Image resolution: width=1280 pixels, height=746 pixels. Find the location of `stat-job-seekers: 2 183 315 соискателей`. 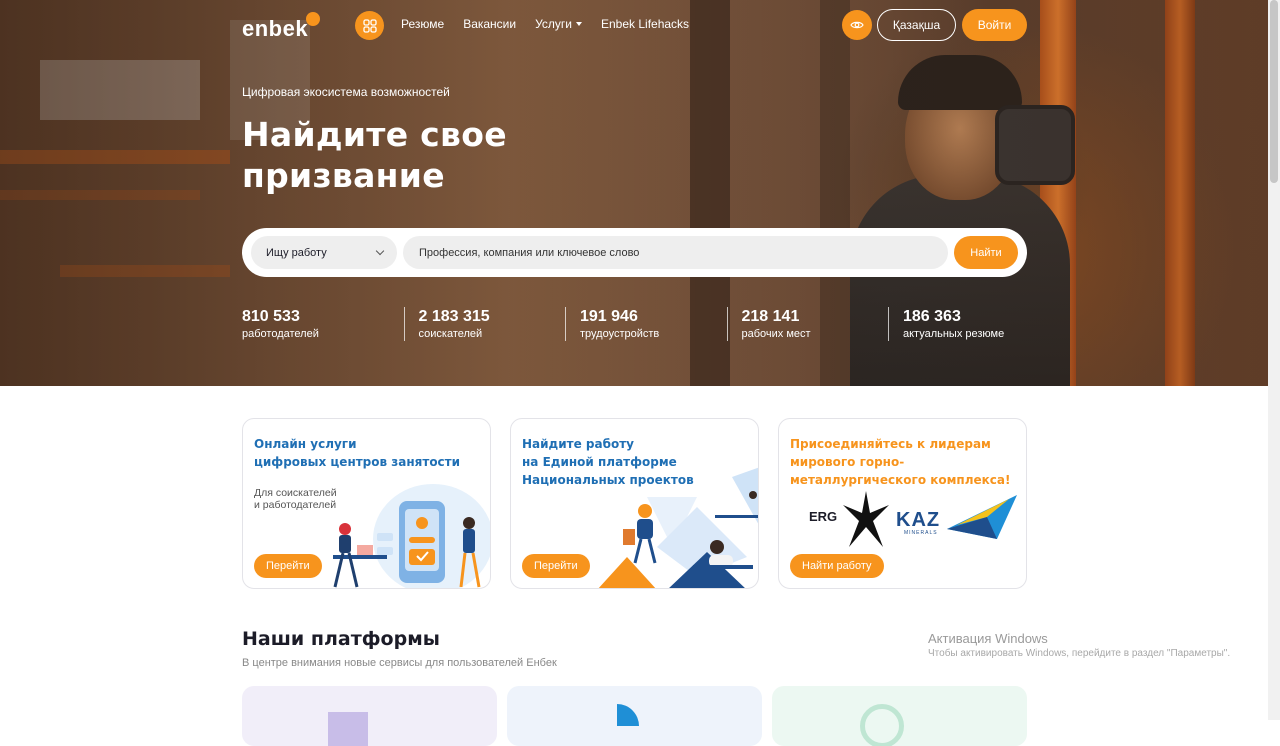

stat-job-seekers: 2 183 315 соискателей is located at coordinates (484, 324).